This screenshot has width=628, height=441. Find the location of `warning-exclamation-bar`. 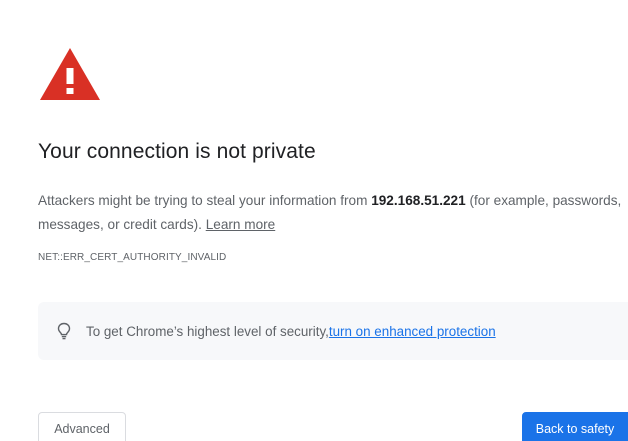

warning-exclamation-bar is located at coordinates (70, 76).